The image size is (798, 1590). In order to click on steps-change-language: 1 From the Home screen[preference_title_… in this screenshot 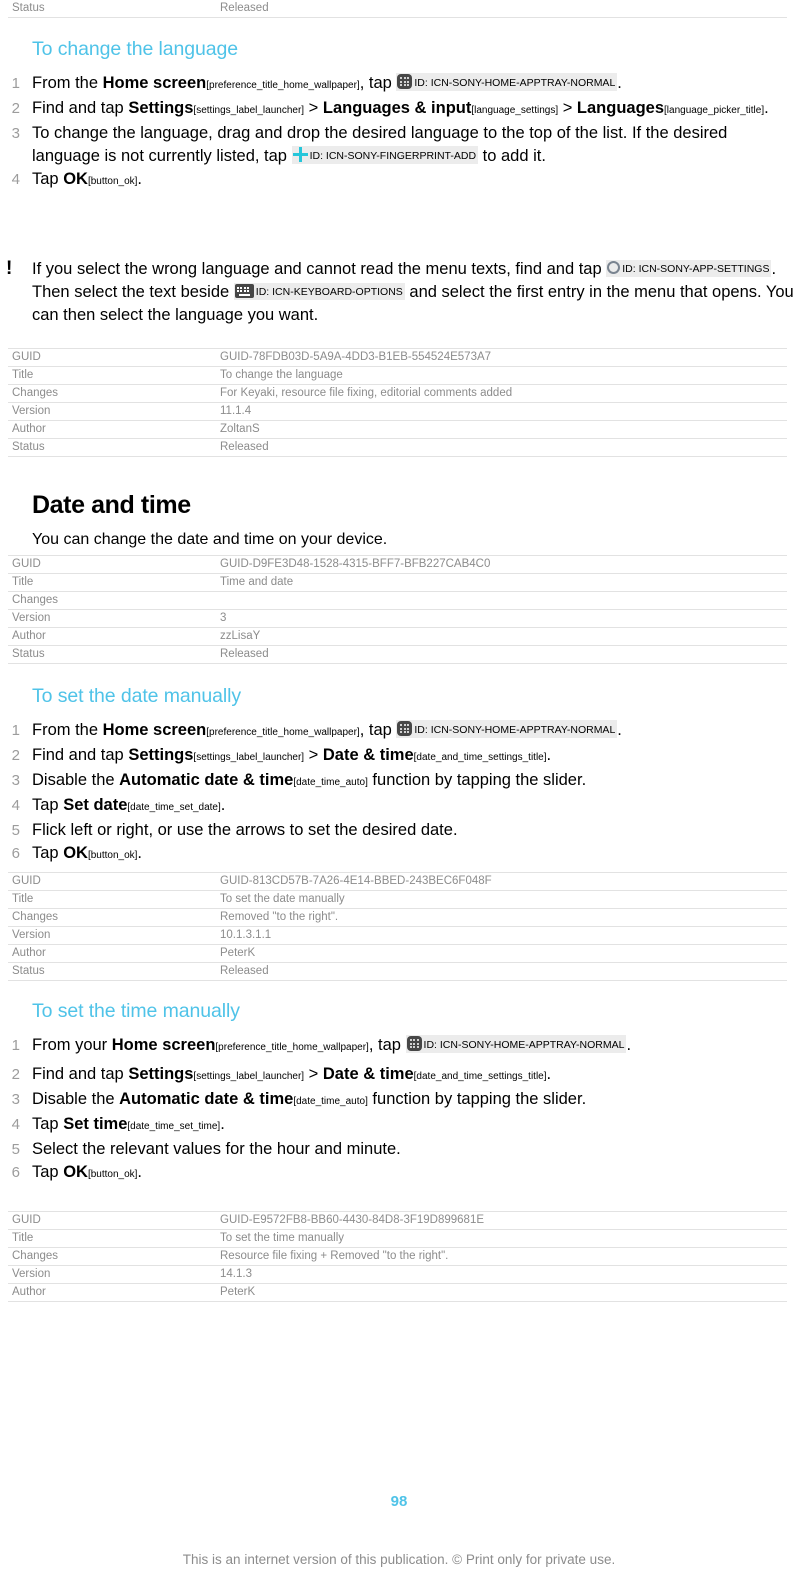, I will do `click(399, 132)`.